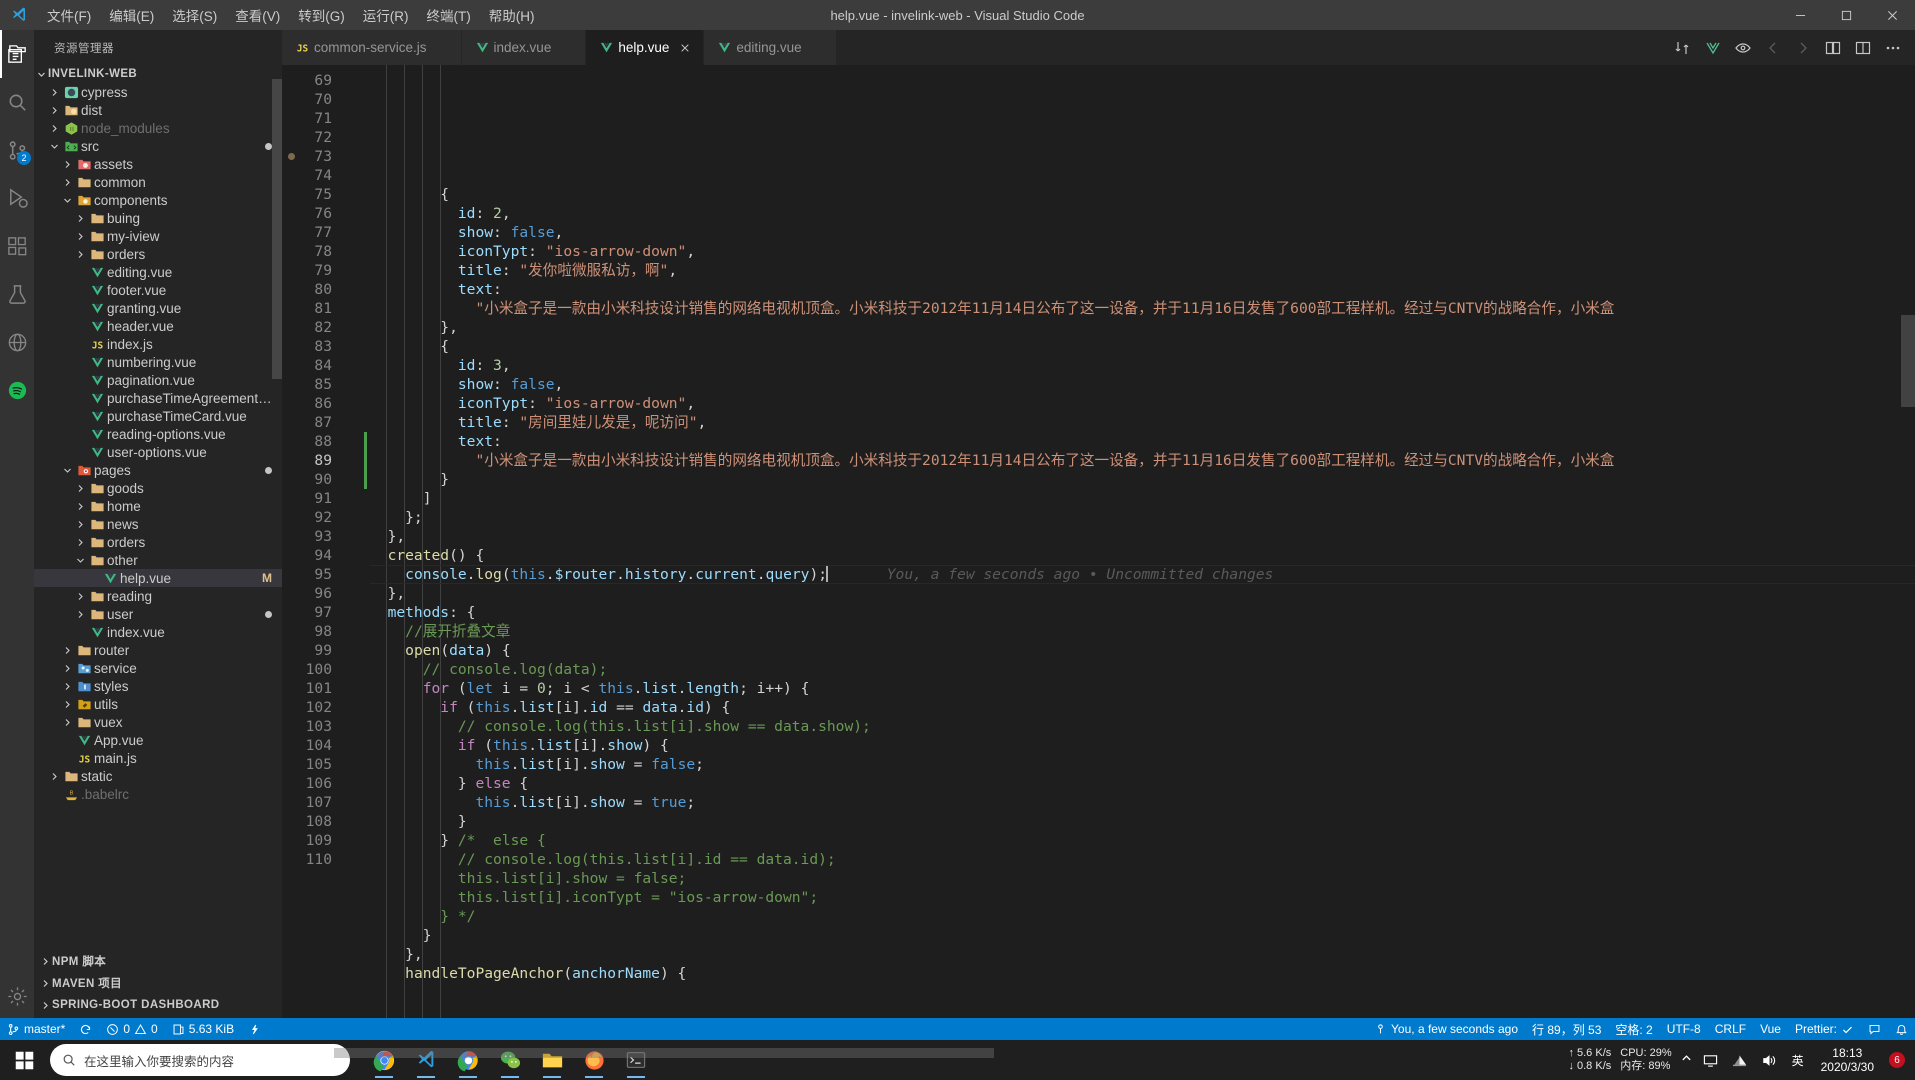 The image size is (1915, 1080). I want to click on minimize-button, so click(1800, 15).